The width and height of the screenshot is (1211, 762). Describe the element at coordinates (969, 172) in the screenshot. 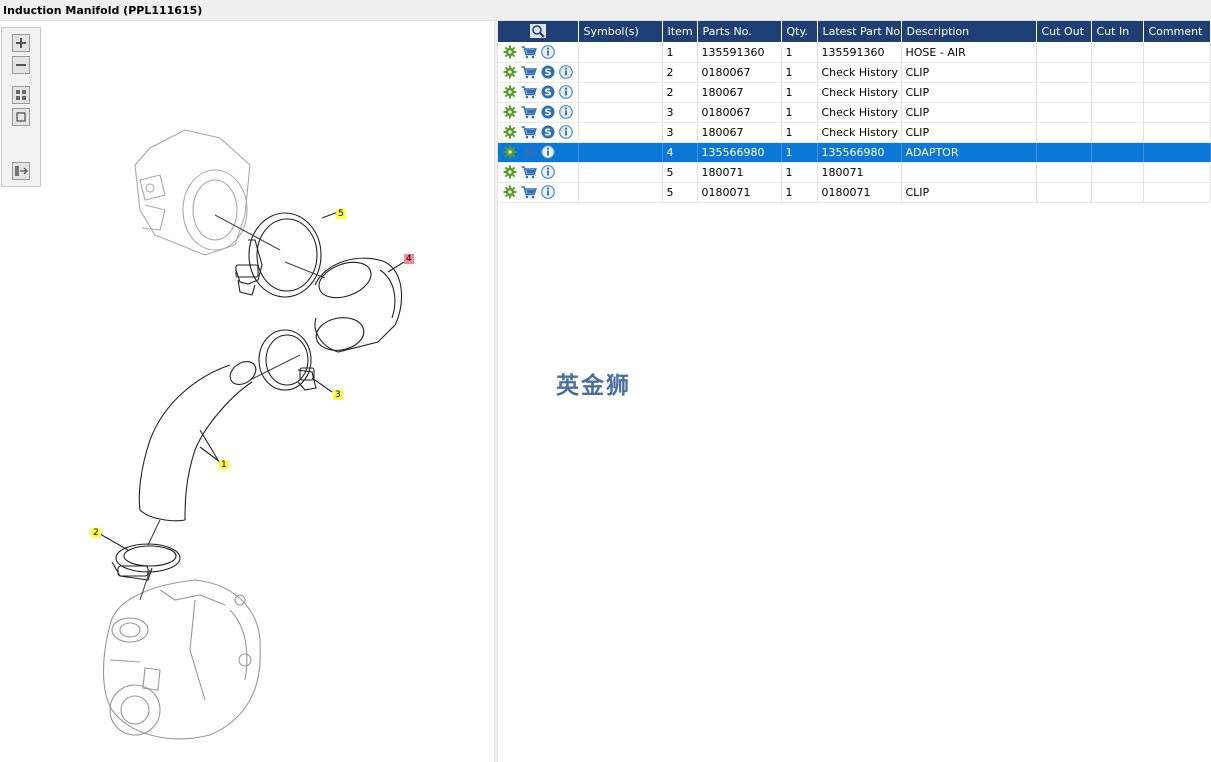

I see `cell-description` at that location.